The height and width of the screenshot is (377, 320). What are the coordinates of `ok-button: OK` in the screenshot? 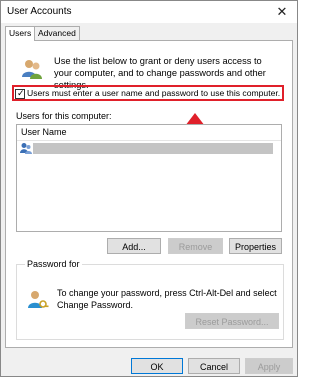 It's located at (157, 366).